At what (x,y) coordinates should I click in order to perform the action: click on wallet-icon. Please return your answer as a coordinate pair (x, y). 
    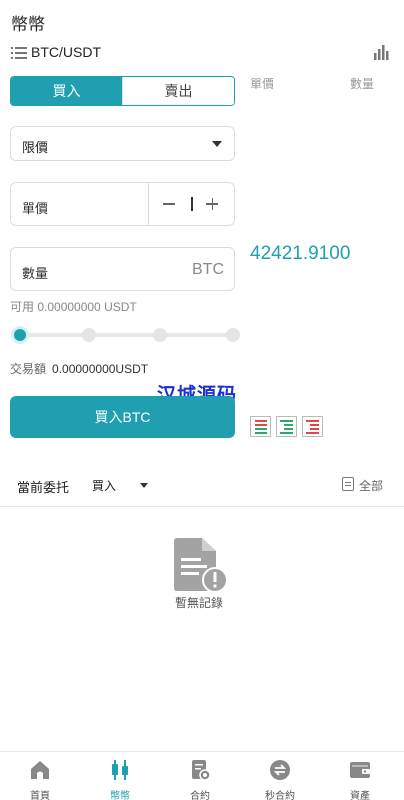
    Looking at the image, I should click on (360, 770).